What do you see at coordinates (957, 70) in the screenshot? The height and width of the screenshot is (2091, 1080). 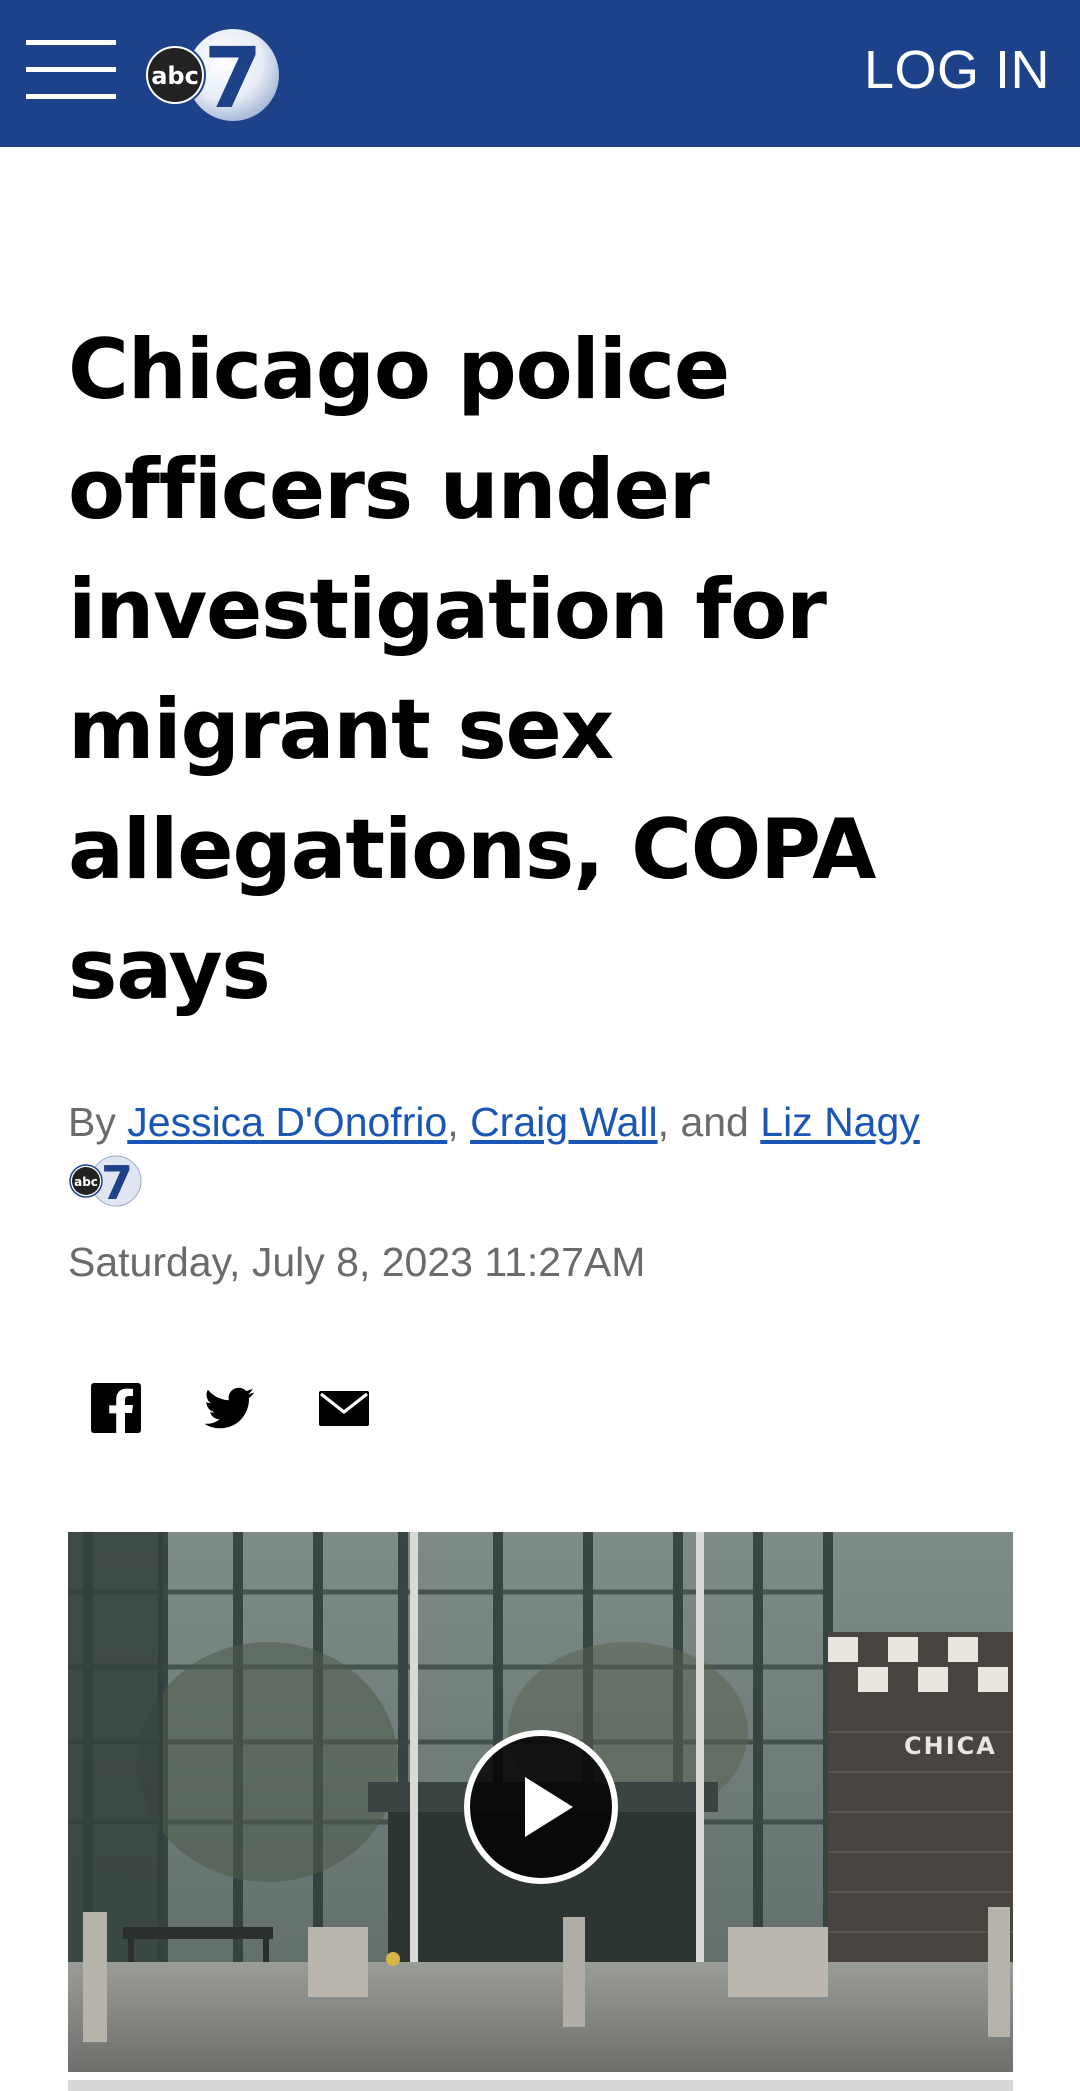 I see `login-button: LOG IN` at bounding box center [957, 70].